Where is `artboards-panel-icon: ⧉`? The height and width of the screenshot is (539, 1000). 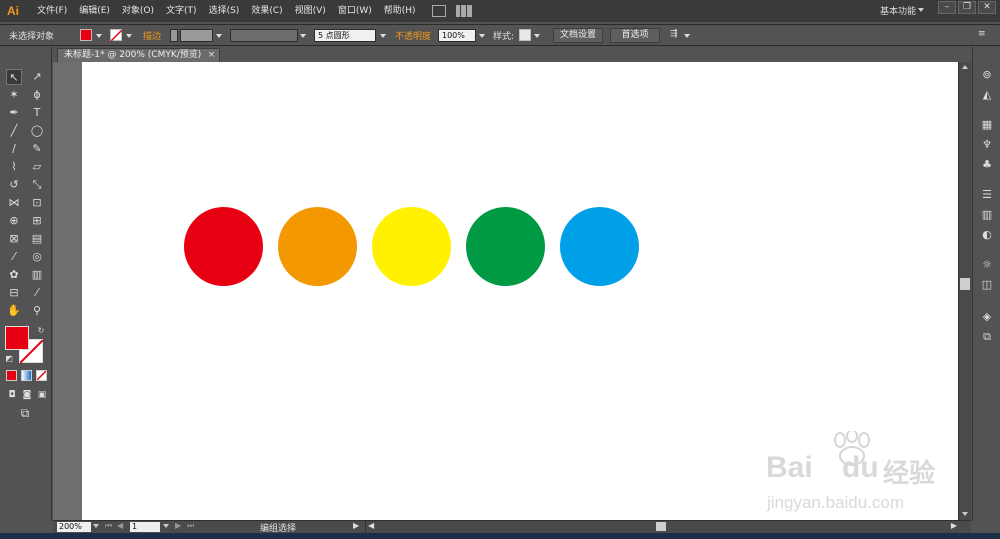
artboards-panel-icon: ⧉ is located at coordinates (987, 337).